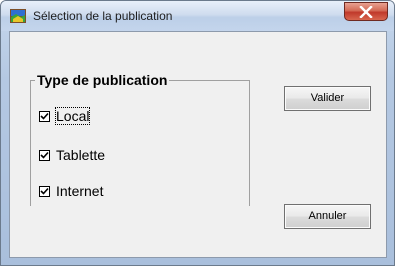 The width and height of the screenshot is (395, 266). I want to click on window-title: Sélection de la publication, so click(103, 16).